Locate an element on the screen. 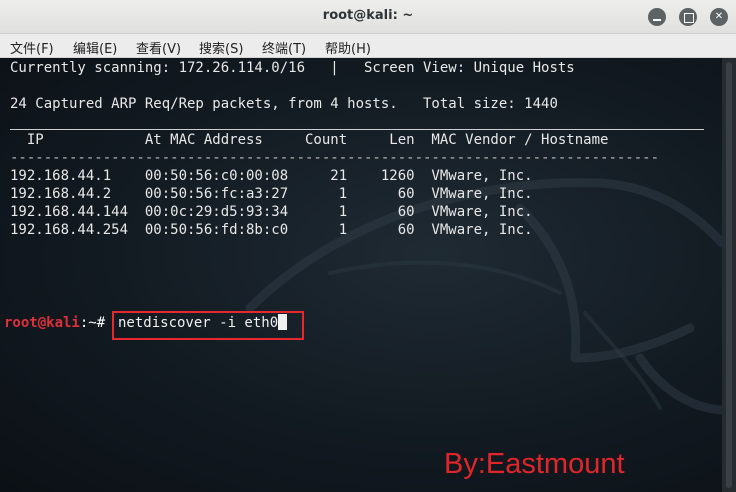 This screenshot has width=736, height=492. menu-view: 查看(V) is located at coordinates (158, 47).